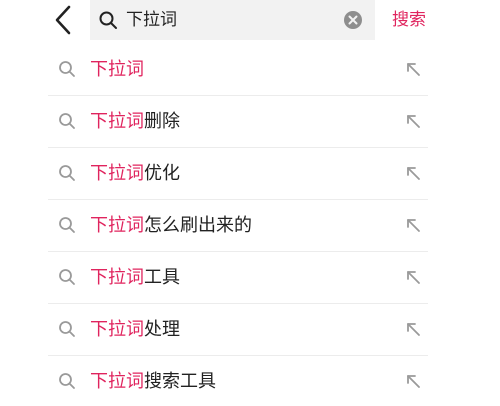  I want to click on chevron-left-icon, so click(63, 20).